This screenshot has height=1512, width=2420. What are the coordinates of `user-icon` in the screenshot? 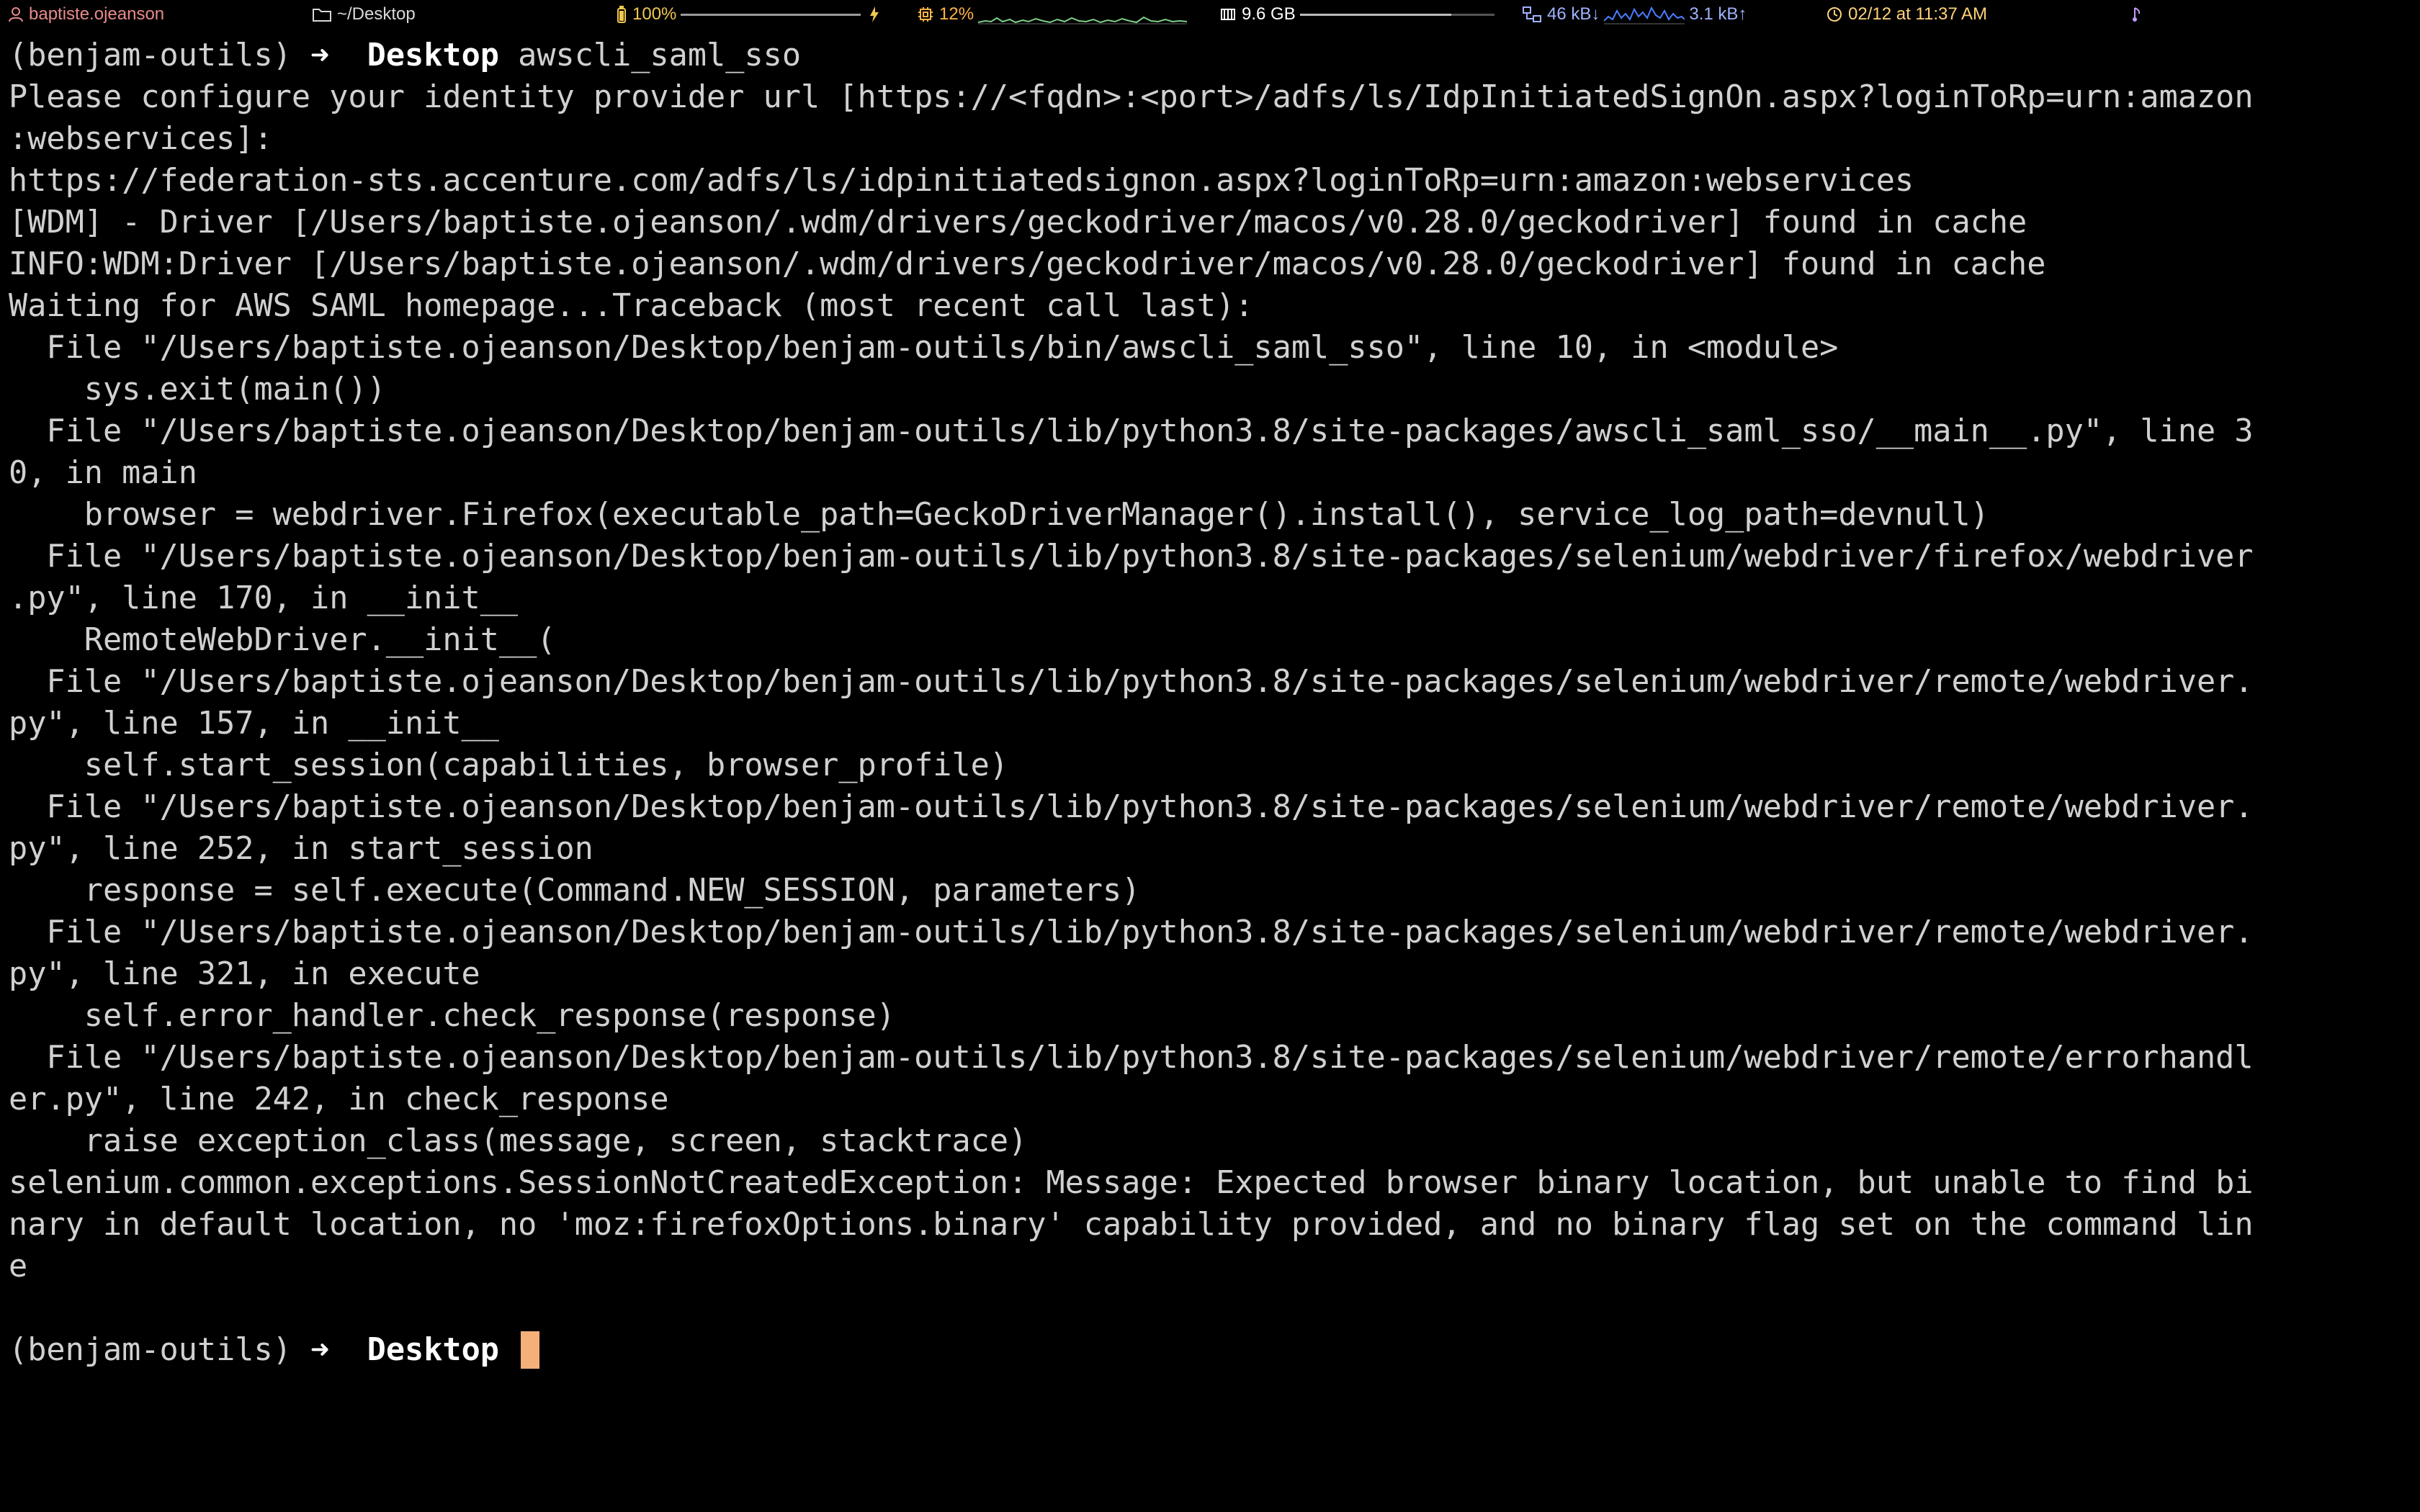 It's located at (16, 14).